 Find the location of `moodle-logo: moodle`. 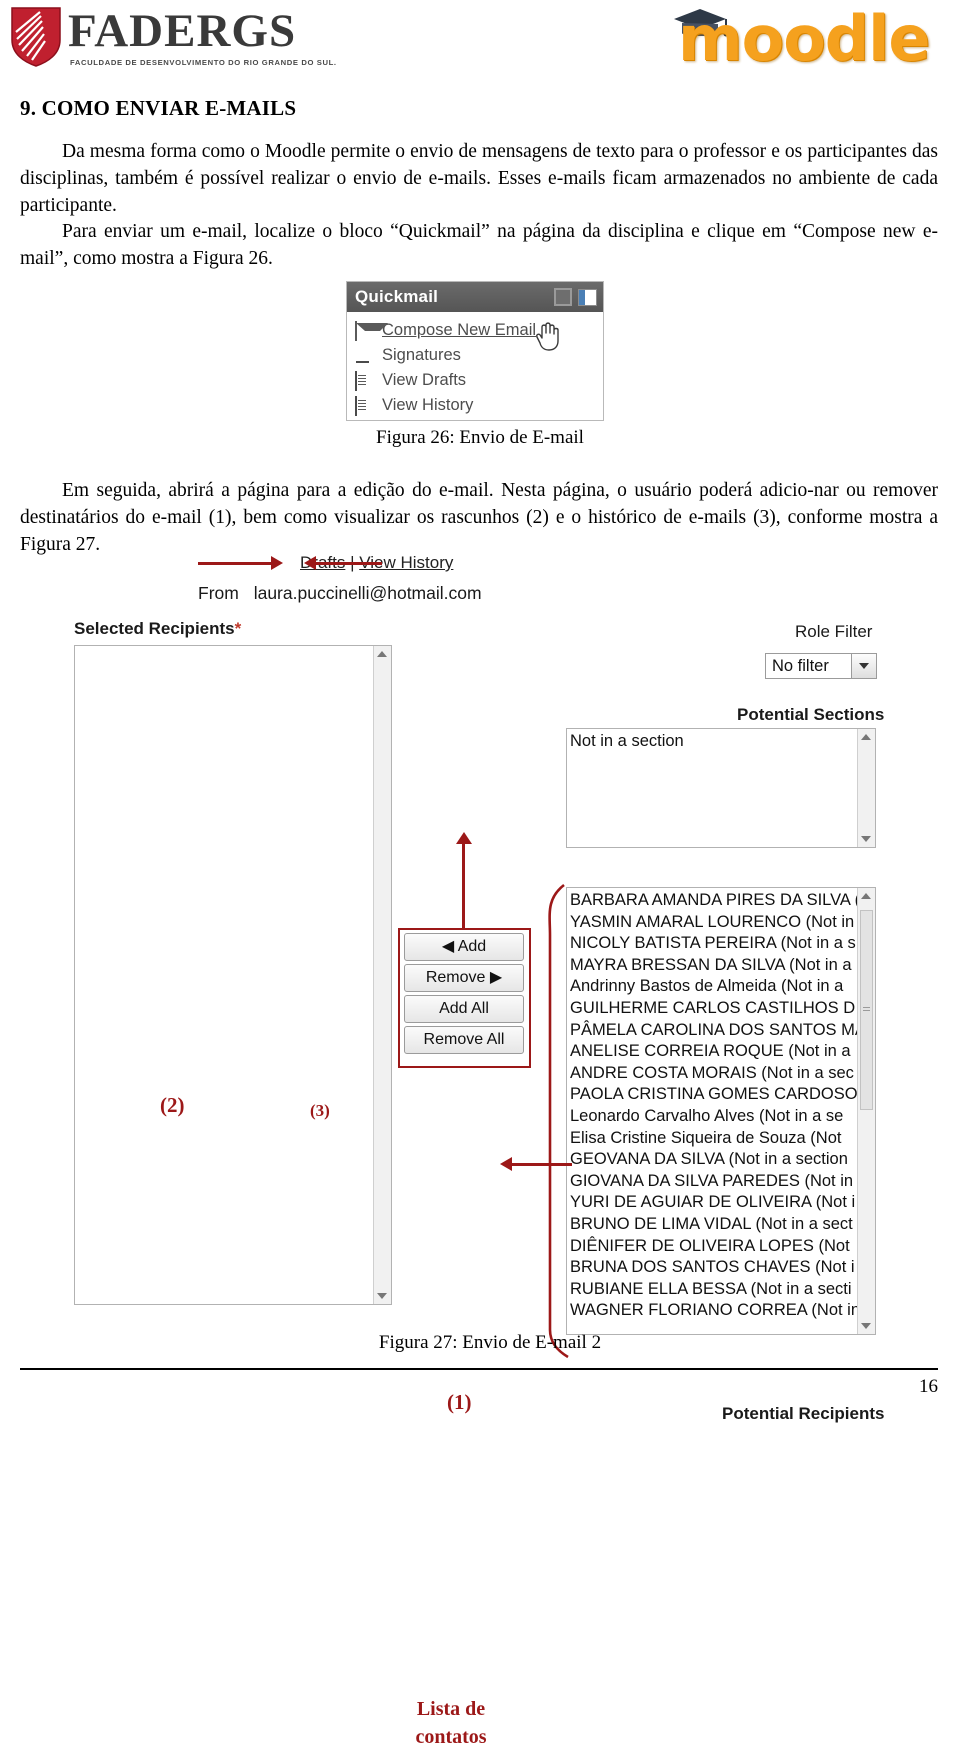

moodle-logo: moodle is located at coordinates (803, 41).